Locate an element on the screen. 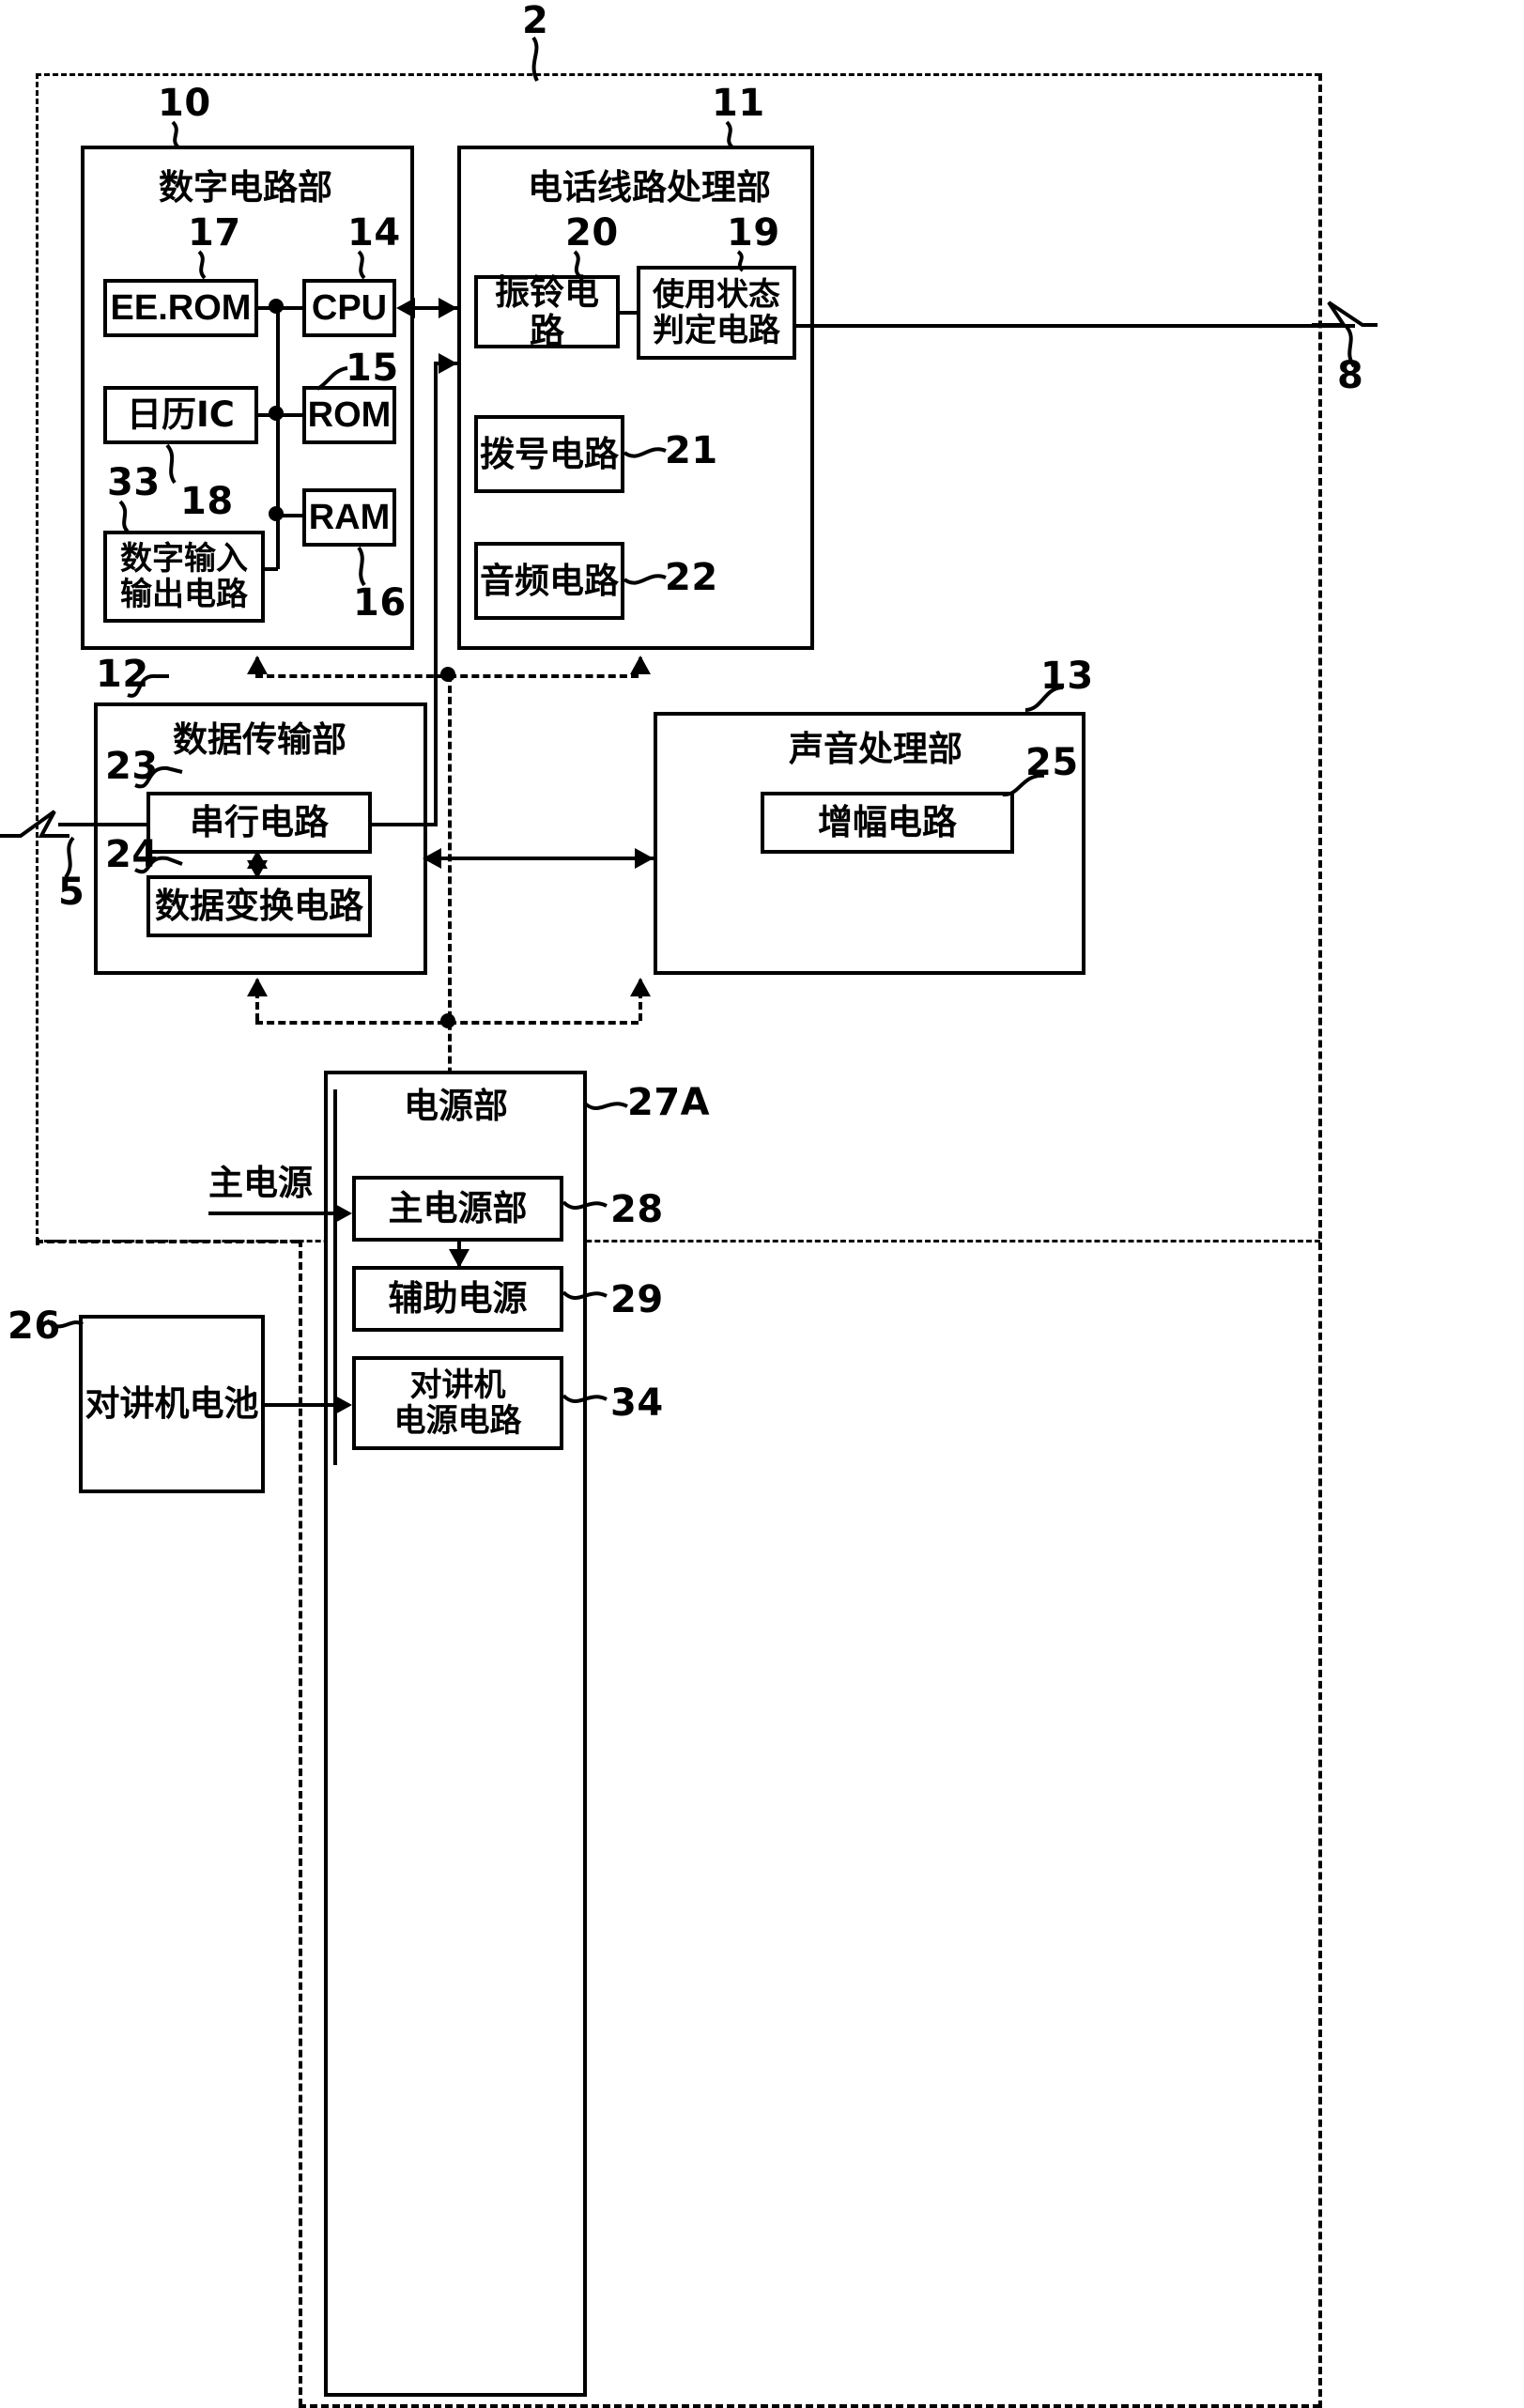 This screenshot has width=1524, height=2408. block-dial-circuit: 拨号电路 is located at coordinates (549, 454).